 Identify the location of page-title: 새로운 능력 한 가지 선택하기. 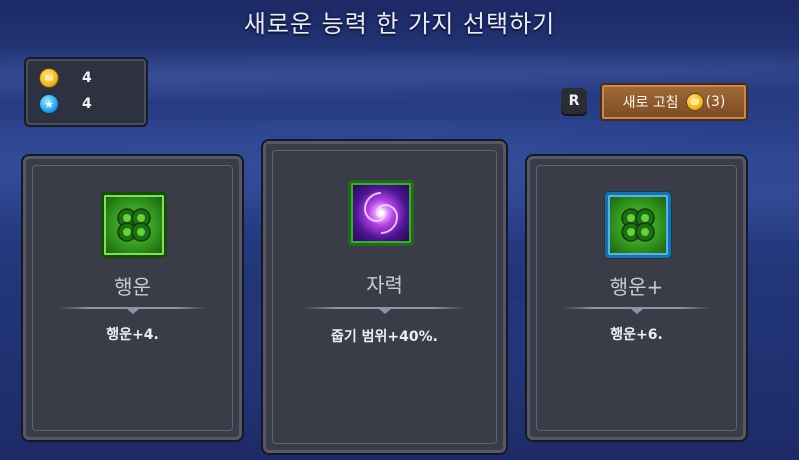
(399, 24).